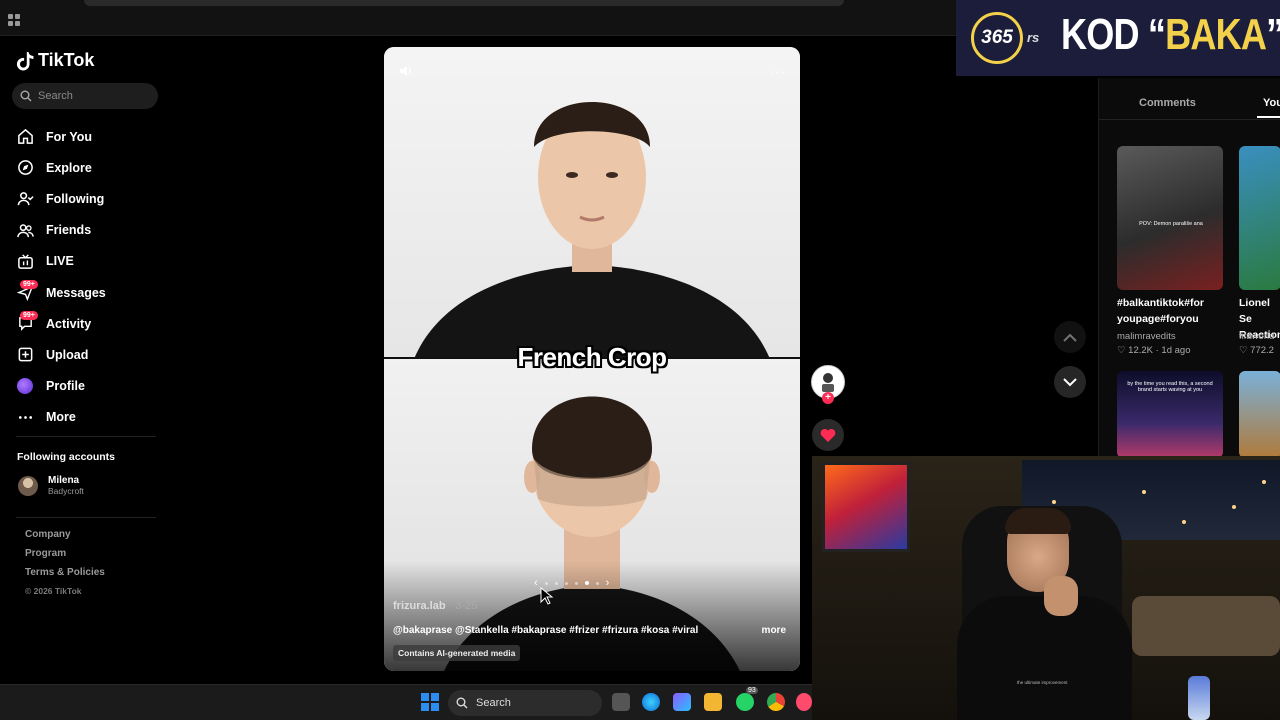 The height and width of the screenshot is (720, 1280). What do you see at coordinates (69, 136) in the screenshot?
I see `nav-label: For You` at bounding box center [69, 136].